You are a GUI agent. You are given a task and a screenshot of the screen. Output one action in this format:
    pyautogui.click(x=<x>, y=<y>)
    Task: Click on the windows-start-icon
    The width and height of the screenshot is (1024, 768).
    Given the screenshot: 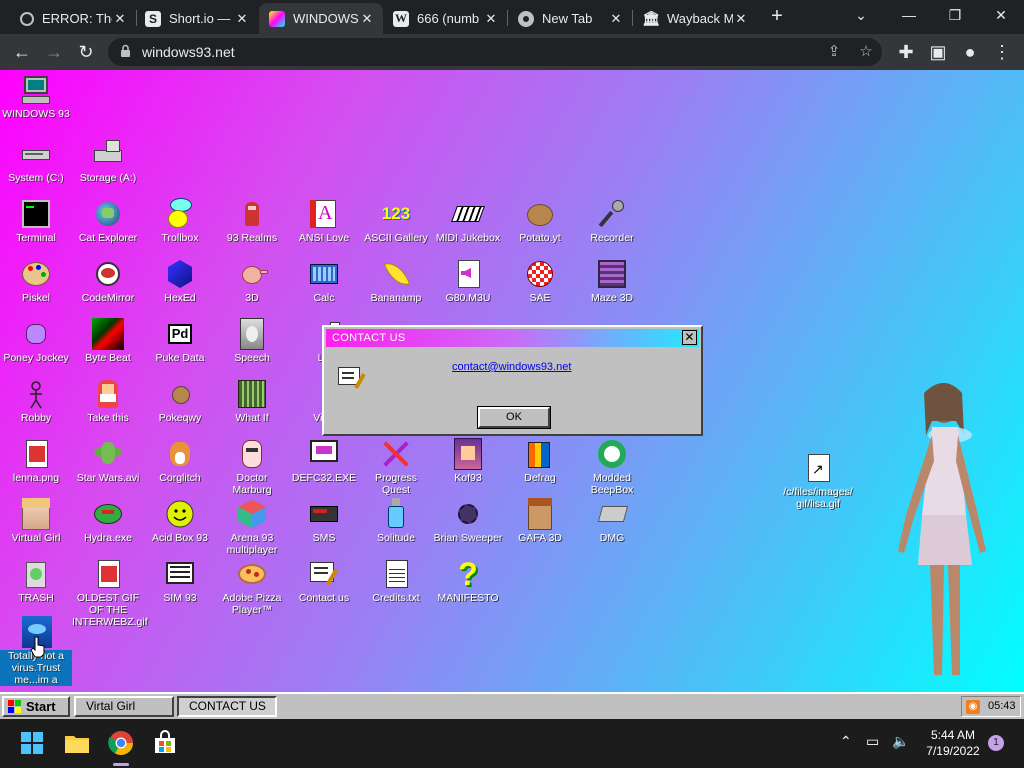 What is the action you would take?
    pyautogui.click(x=32, y=743)
    